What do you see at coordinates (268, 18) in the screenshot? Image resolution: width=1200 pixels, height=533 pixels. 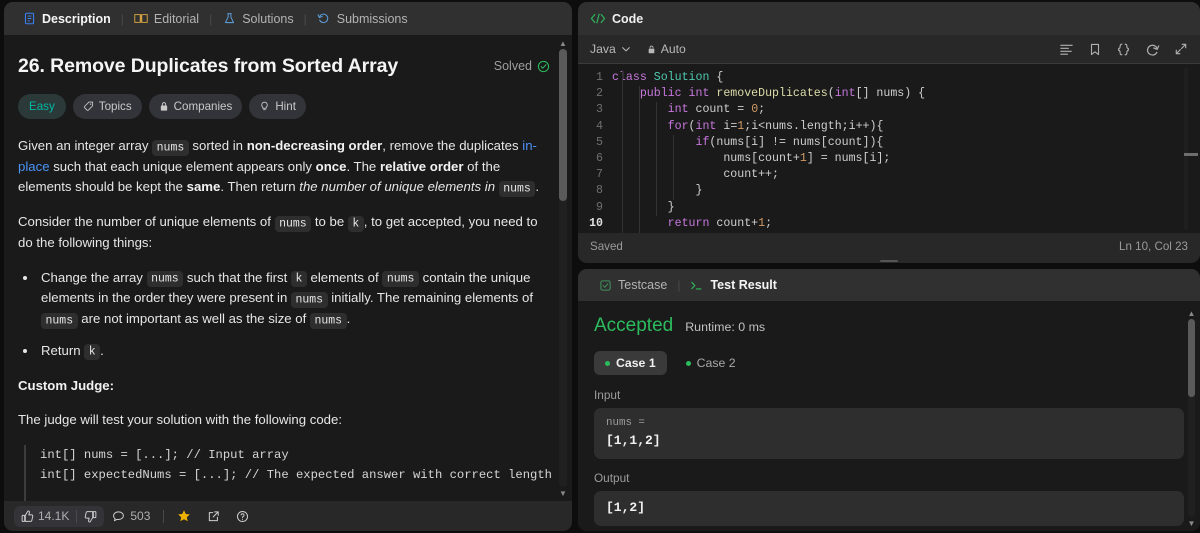 I see `tab-label: Solutions` at bounding box center [268, 18].